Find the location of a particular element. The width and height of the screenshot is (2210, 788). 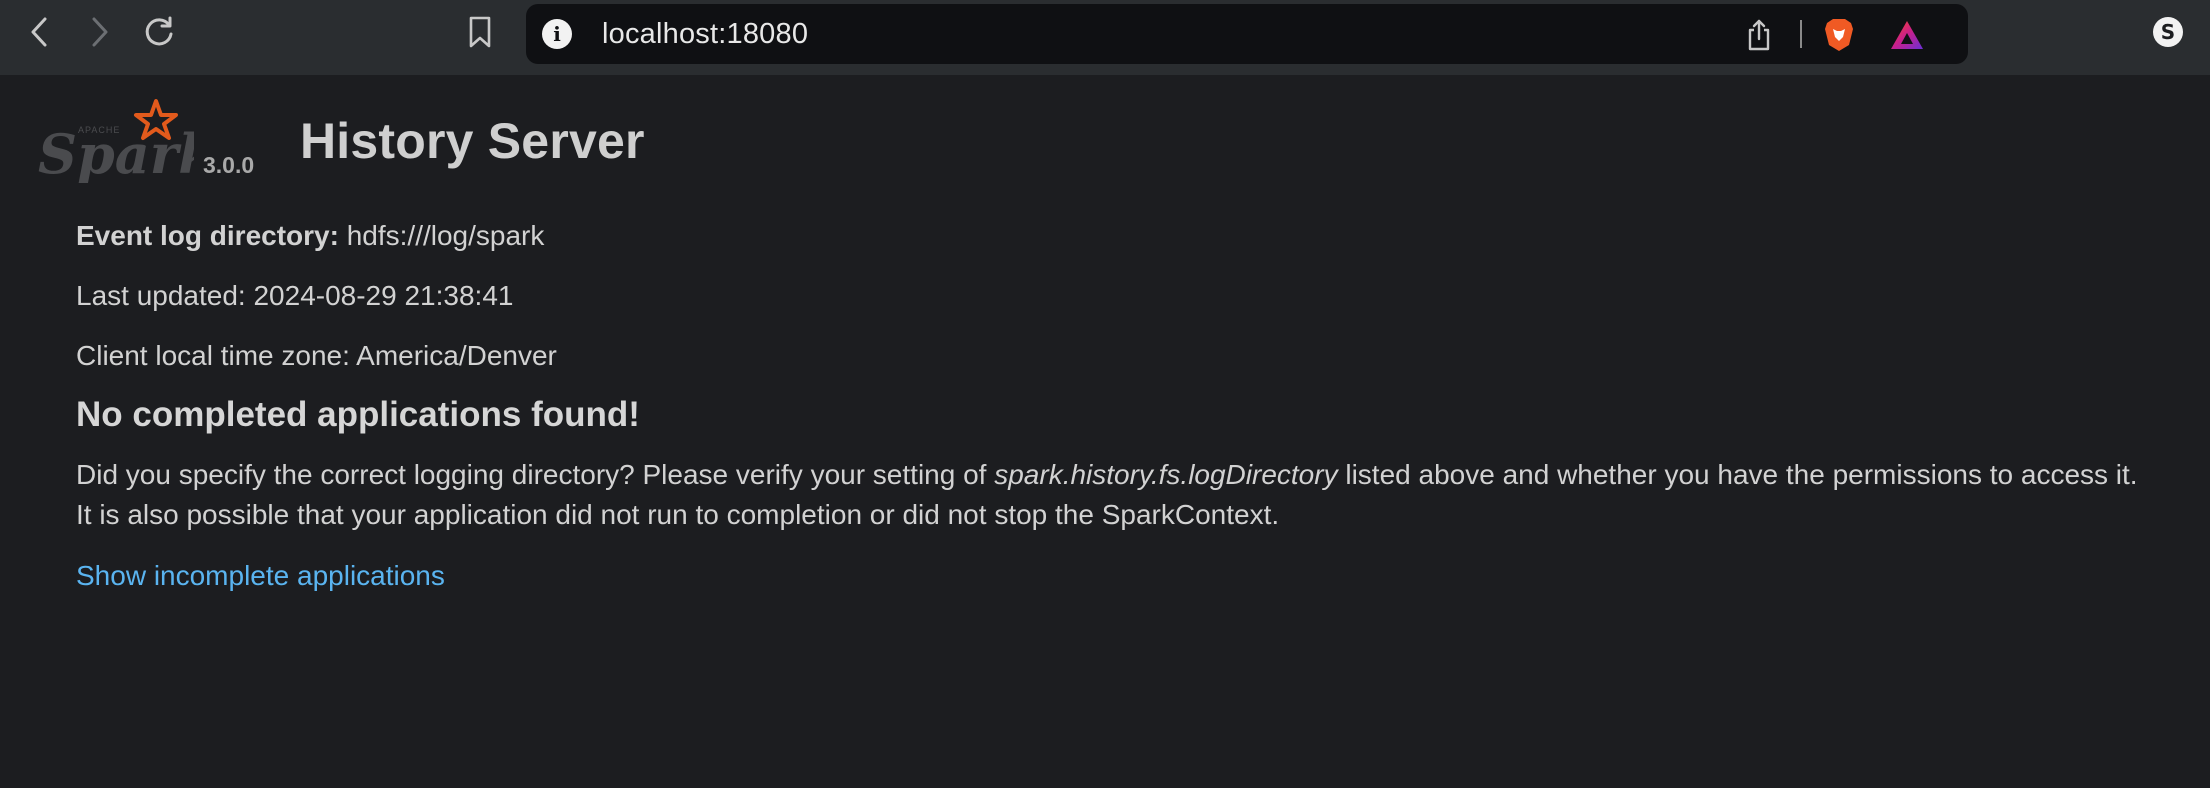

url-text: localhost:18080 is located at coordinates (705, 34).